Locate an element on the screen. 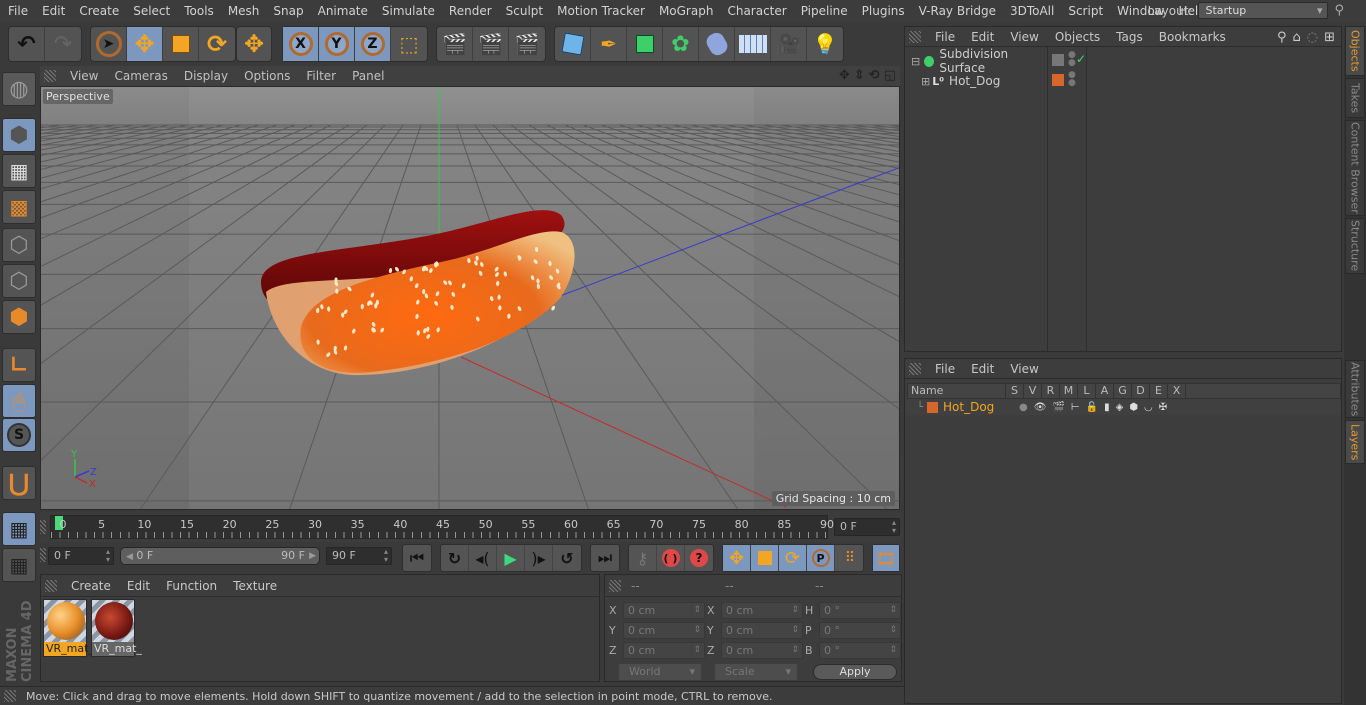 Image resolution: width=1366 pixels, height=705 pixels. object-row-hotdog: ⊞ L⁰ Hot_Dog is located at coordinates (978, 81).